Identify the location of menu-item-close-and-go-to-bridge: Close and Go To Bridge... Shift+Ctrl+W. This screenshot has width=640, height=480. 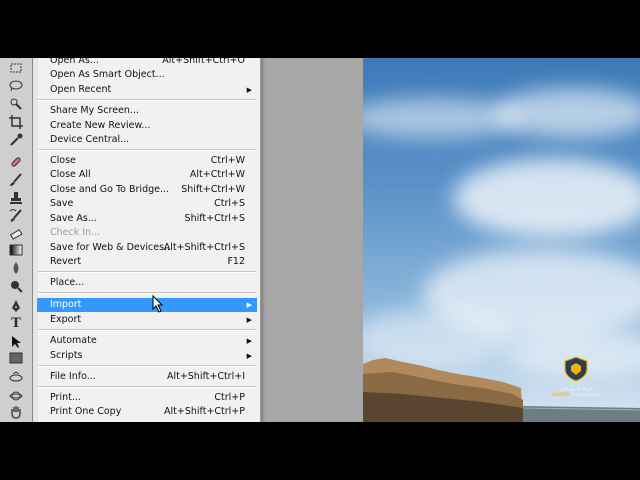
(147, 190).